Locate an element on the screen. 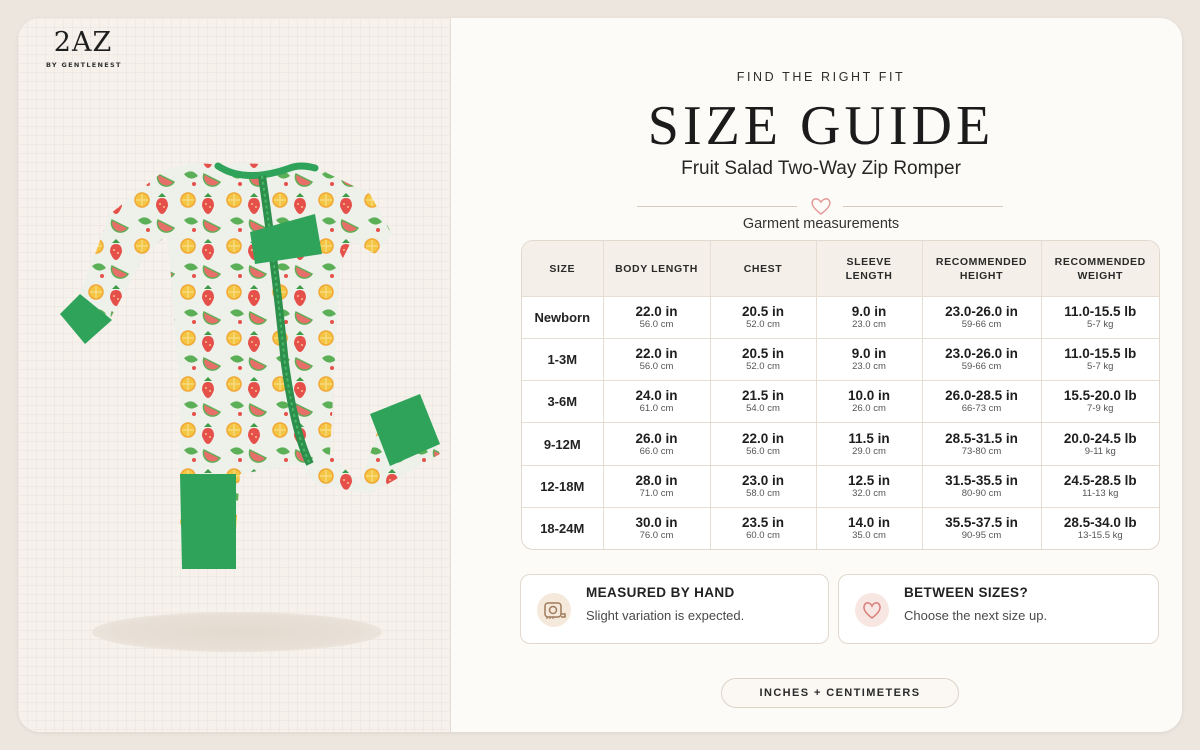 The height and width of the screenshot is (750, 1200). chest-cell: 22.0 in 56.0 cm is located at coordinates (763, 444).